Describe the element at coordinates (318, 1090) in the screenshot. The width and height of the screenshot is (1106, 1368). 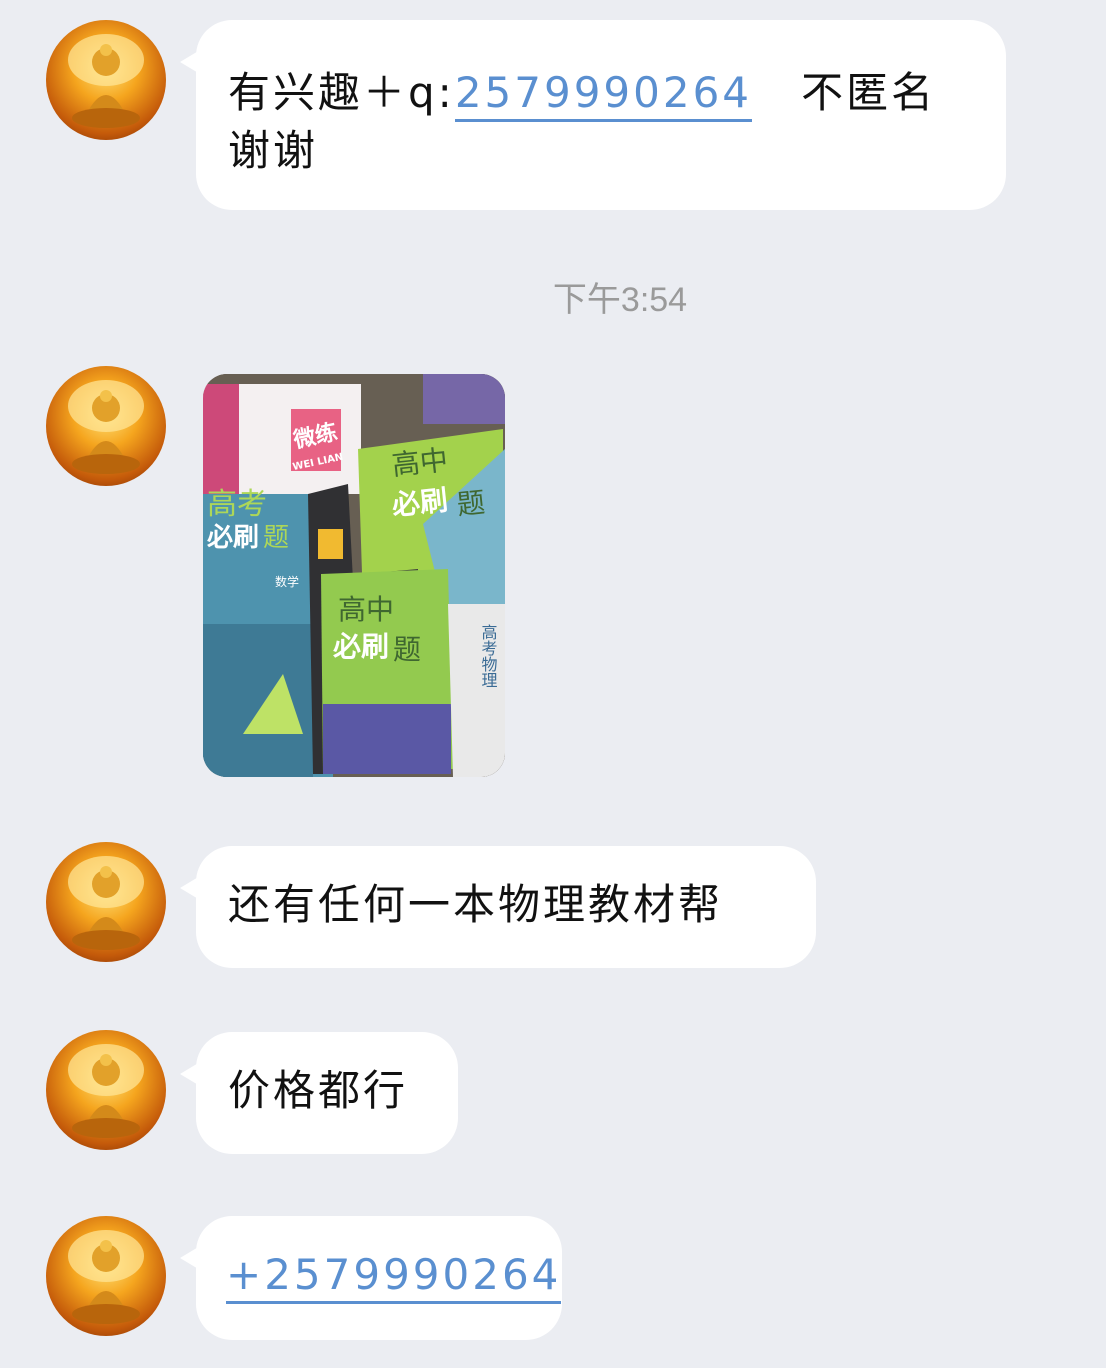
I see `message-text: 价格都行` at that location.